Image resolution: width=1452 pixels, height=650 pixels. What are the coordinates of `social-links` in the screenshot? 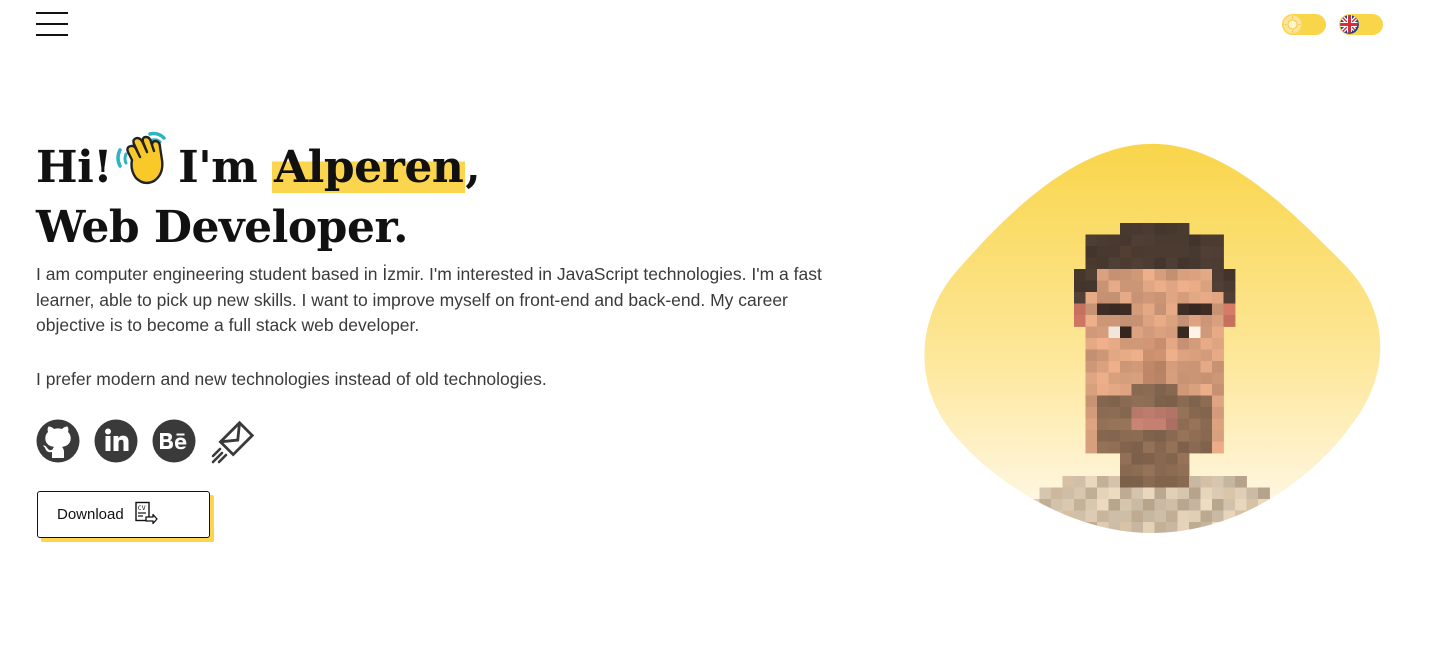 It's located at (145, 441).